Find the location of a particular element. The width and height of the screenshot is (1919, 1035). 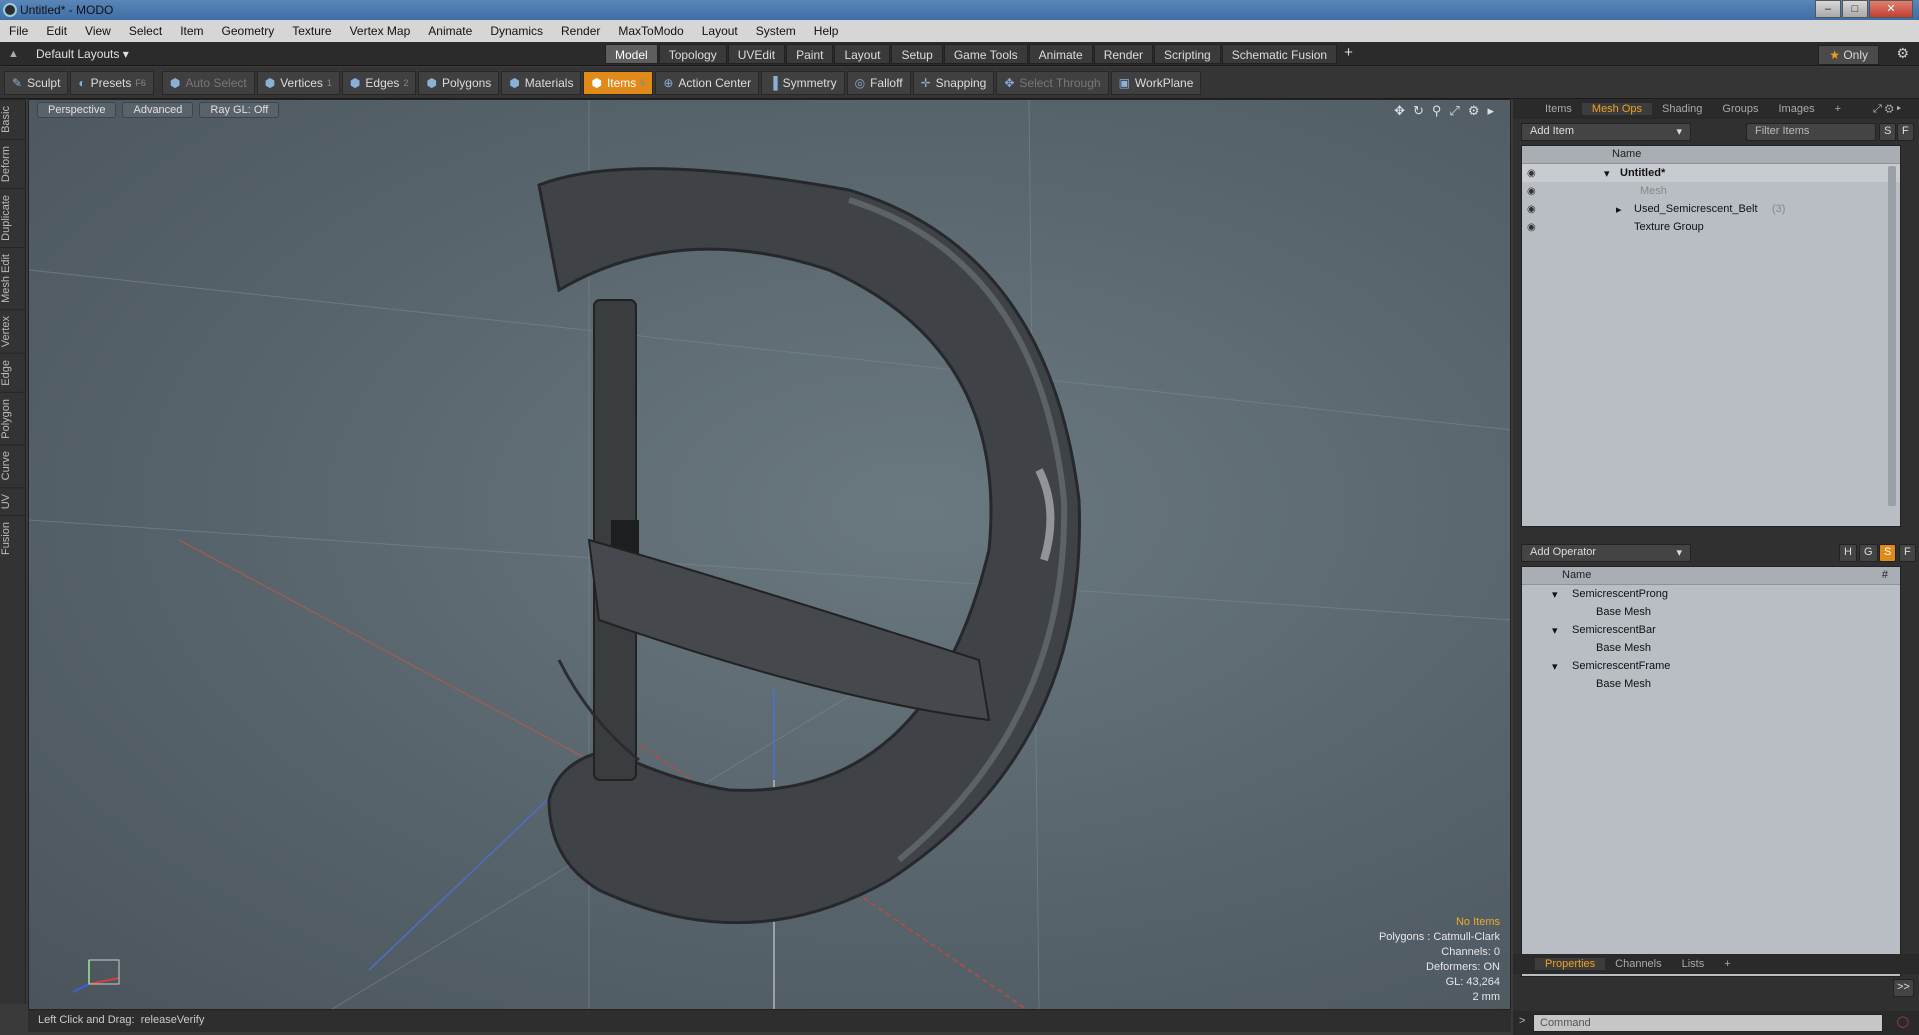

list-item-scene: ◉ ▾ Untitled* is located at coordinates (1711, 173).